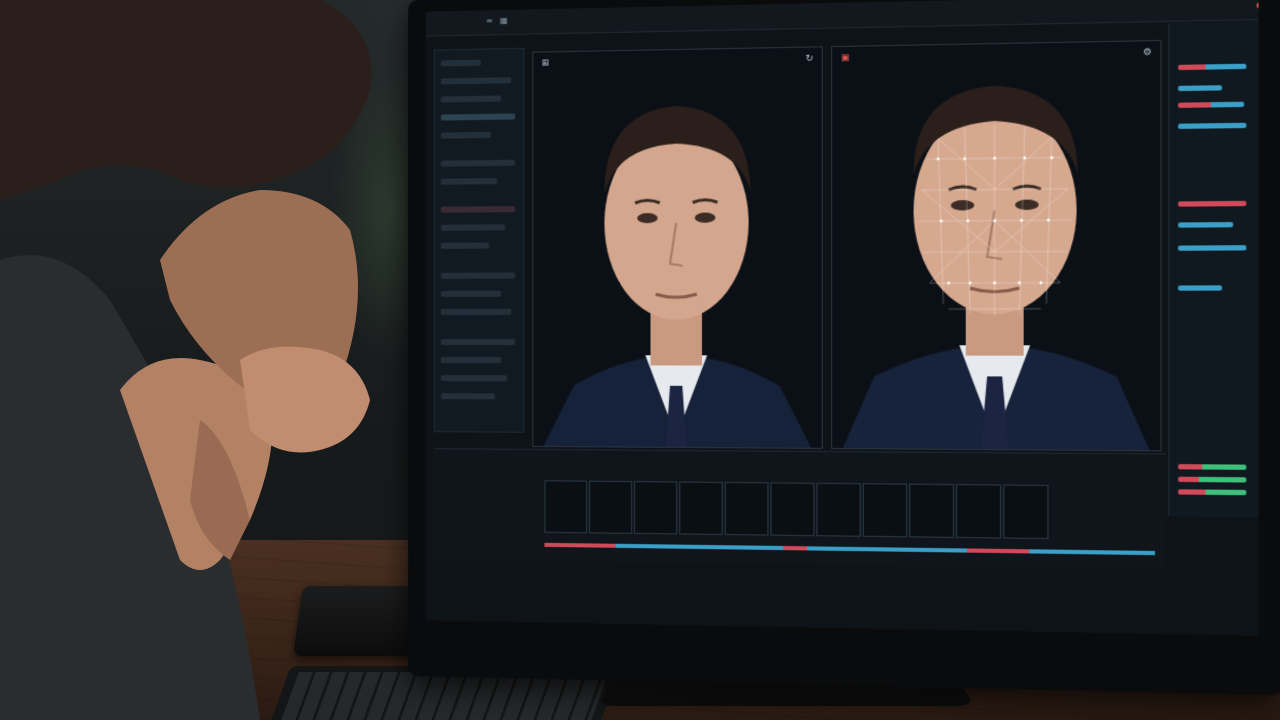 This screenshot has height=720, width=1280. I want to click on right-metrics-panel, so click(1213, 269).